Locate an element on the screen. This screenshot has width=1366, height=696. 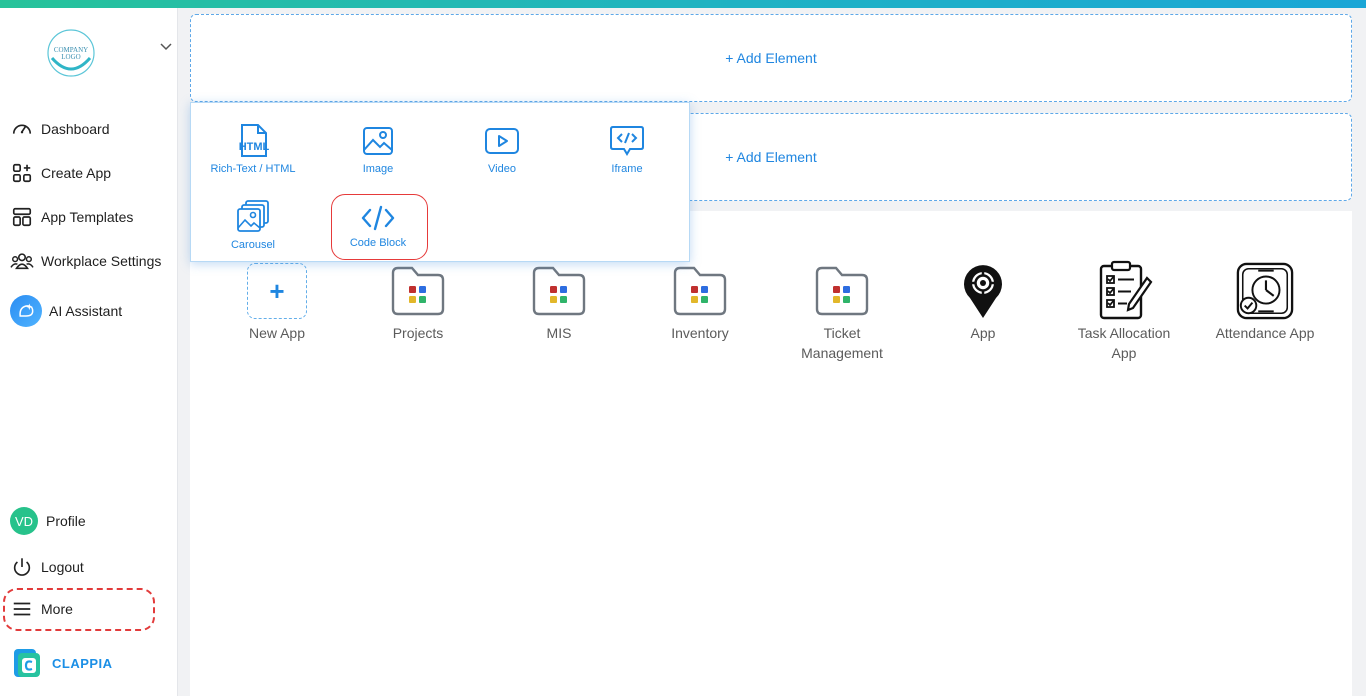
sidebar-item-label: App Templates is located at coordinates (87, 217).